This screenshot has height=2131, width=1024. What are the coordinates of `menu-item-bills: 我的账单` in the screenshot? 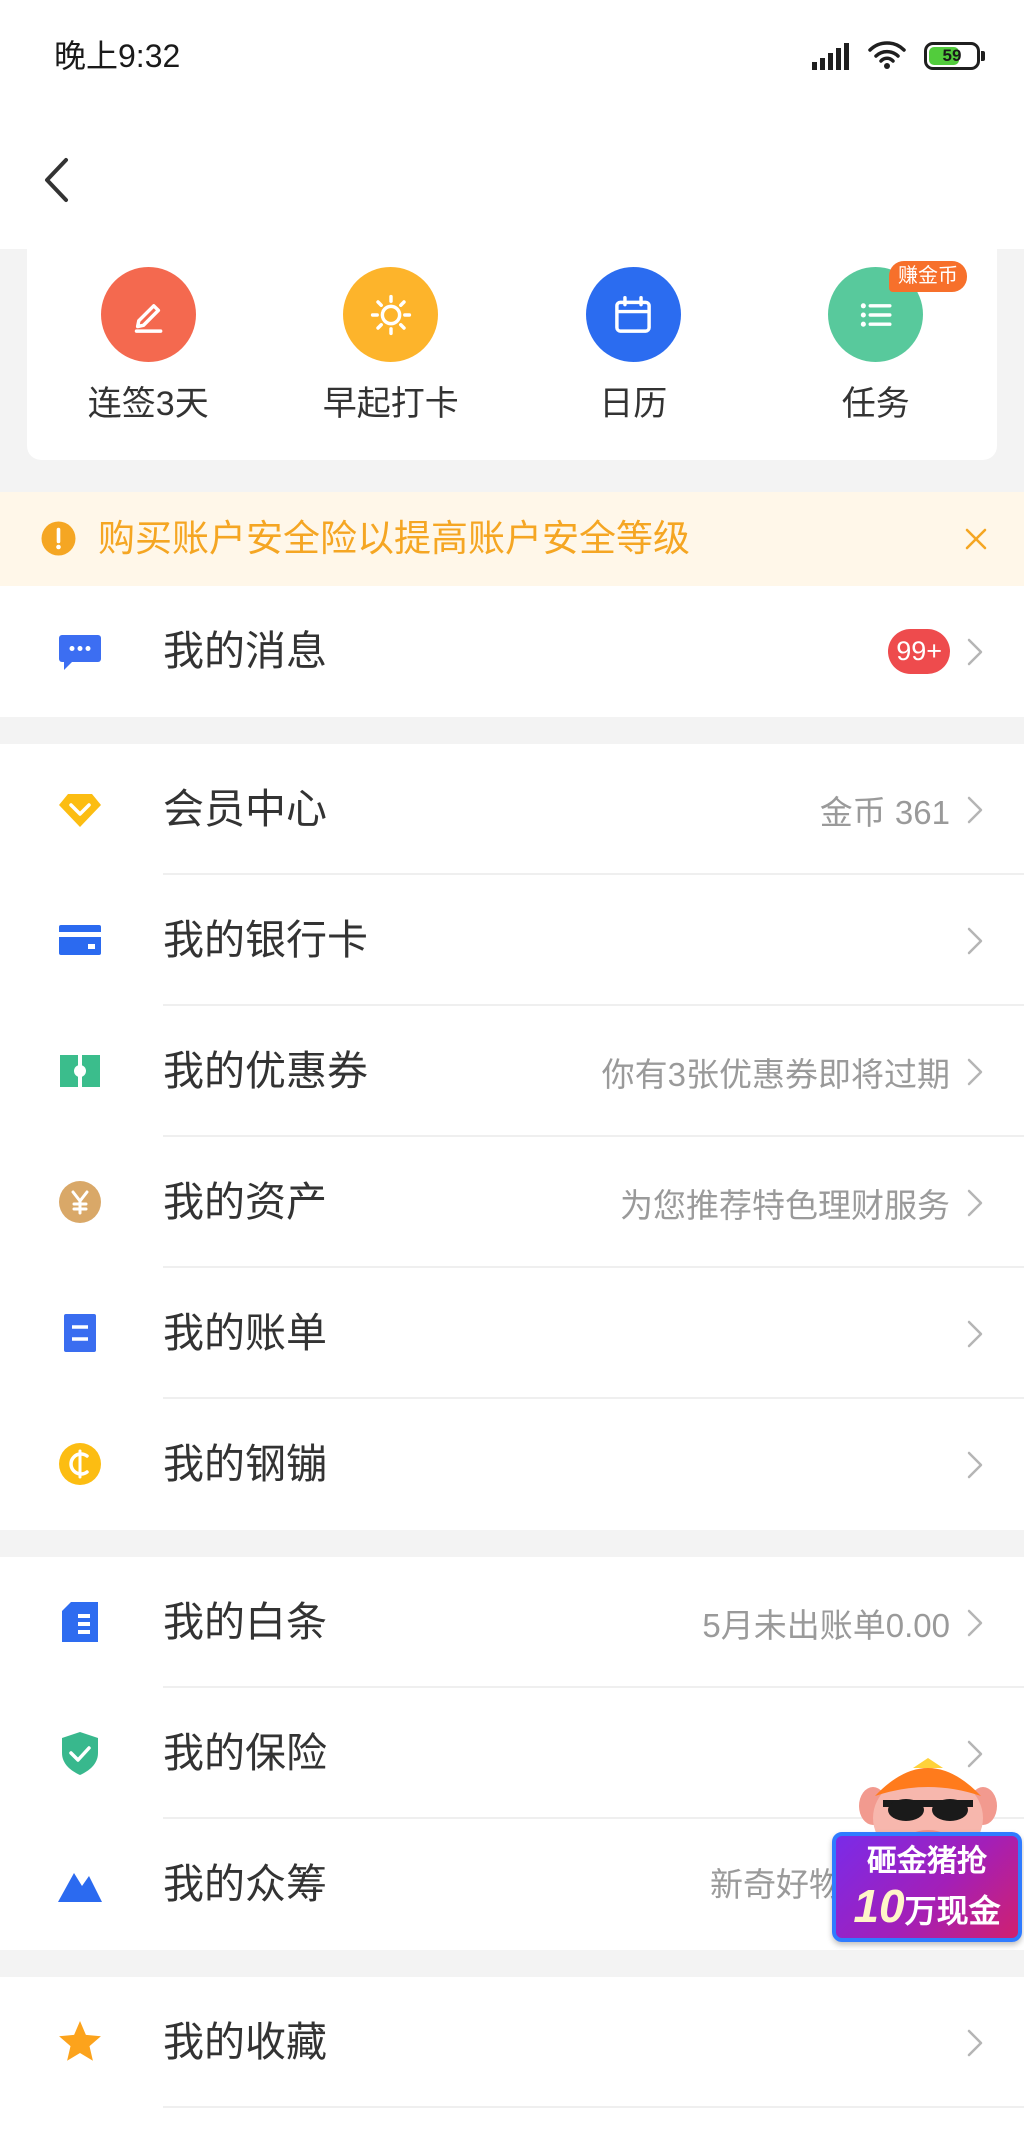 It's located at (512, 1333).